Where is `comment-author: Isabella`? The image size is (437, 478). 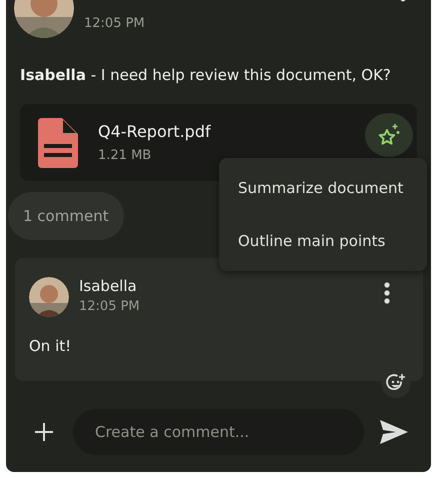
comment-author: Isabella is located at coordinates (108, 286).